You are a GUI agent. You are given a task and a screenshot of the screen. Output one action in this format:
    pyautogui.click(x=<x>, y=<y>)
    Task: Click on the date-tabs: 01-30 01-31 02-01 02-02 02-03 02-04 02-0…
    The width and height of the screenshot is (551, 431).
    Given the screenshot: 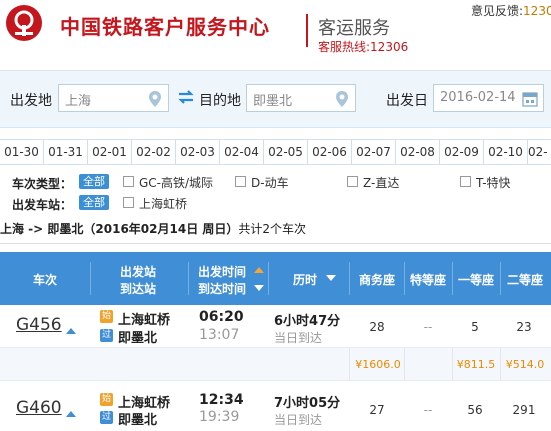 What is the action you would take?
    pyautogui.click(x=275, y=152)
    